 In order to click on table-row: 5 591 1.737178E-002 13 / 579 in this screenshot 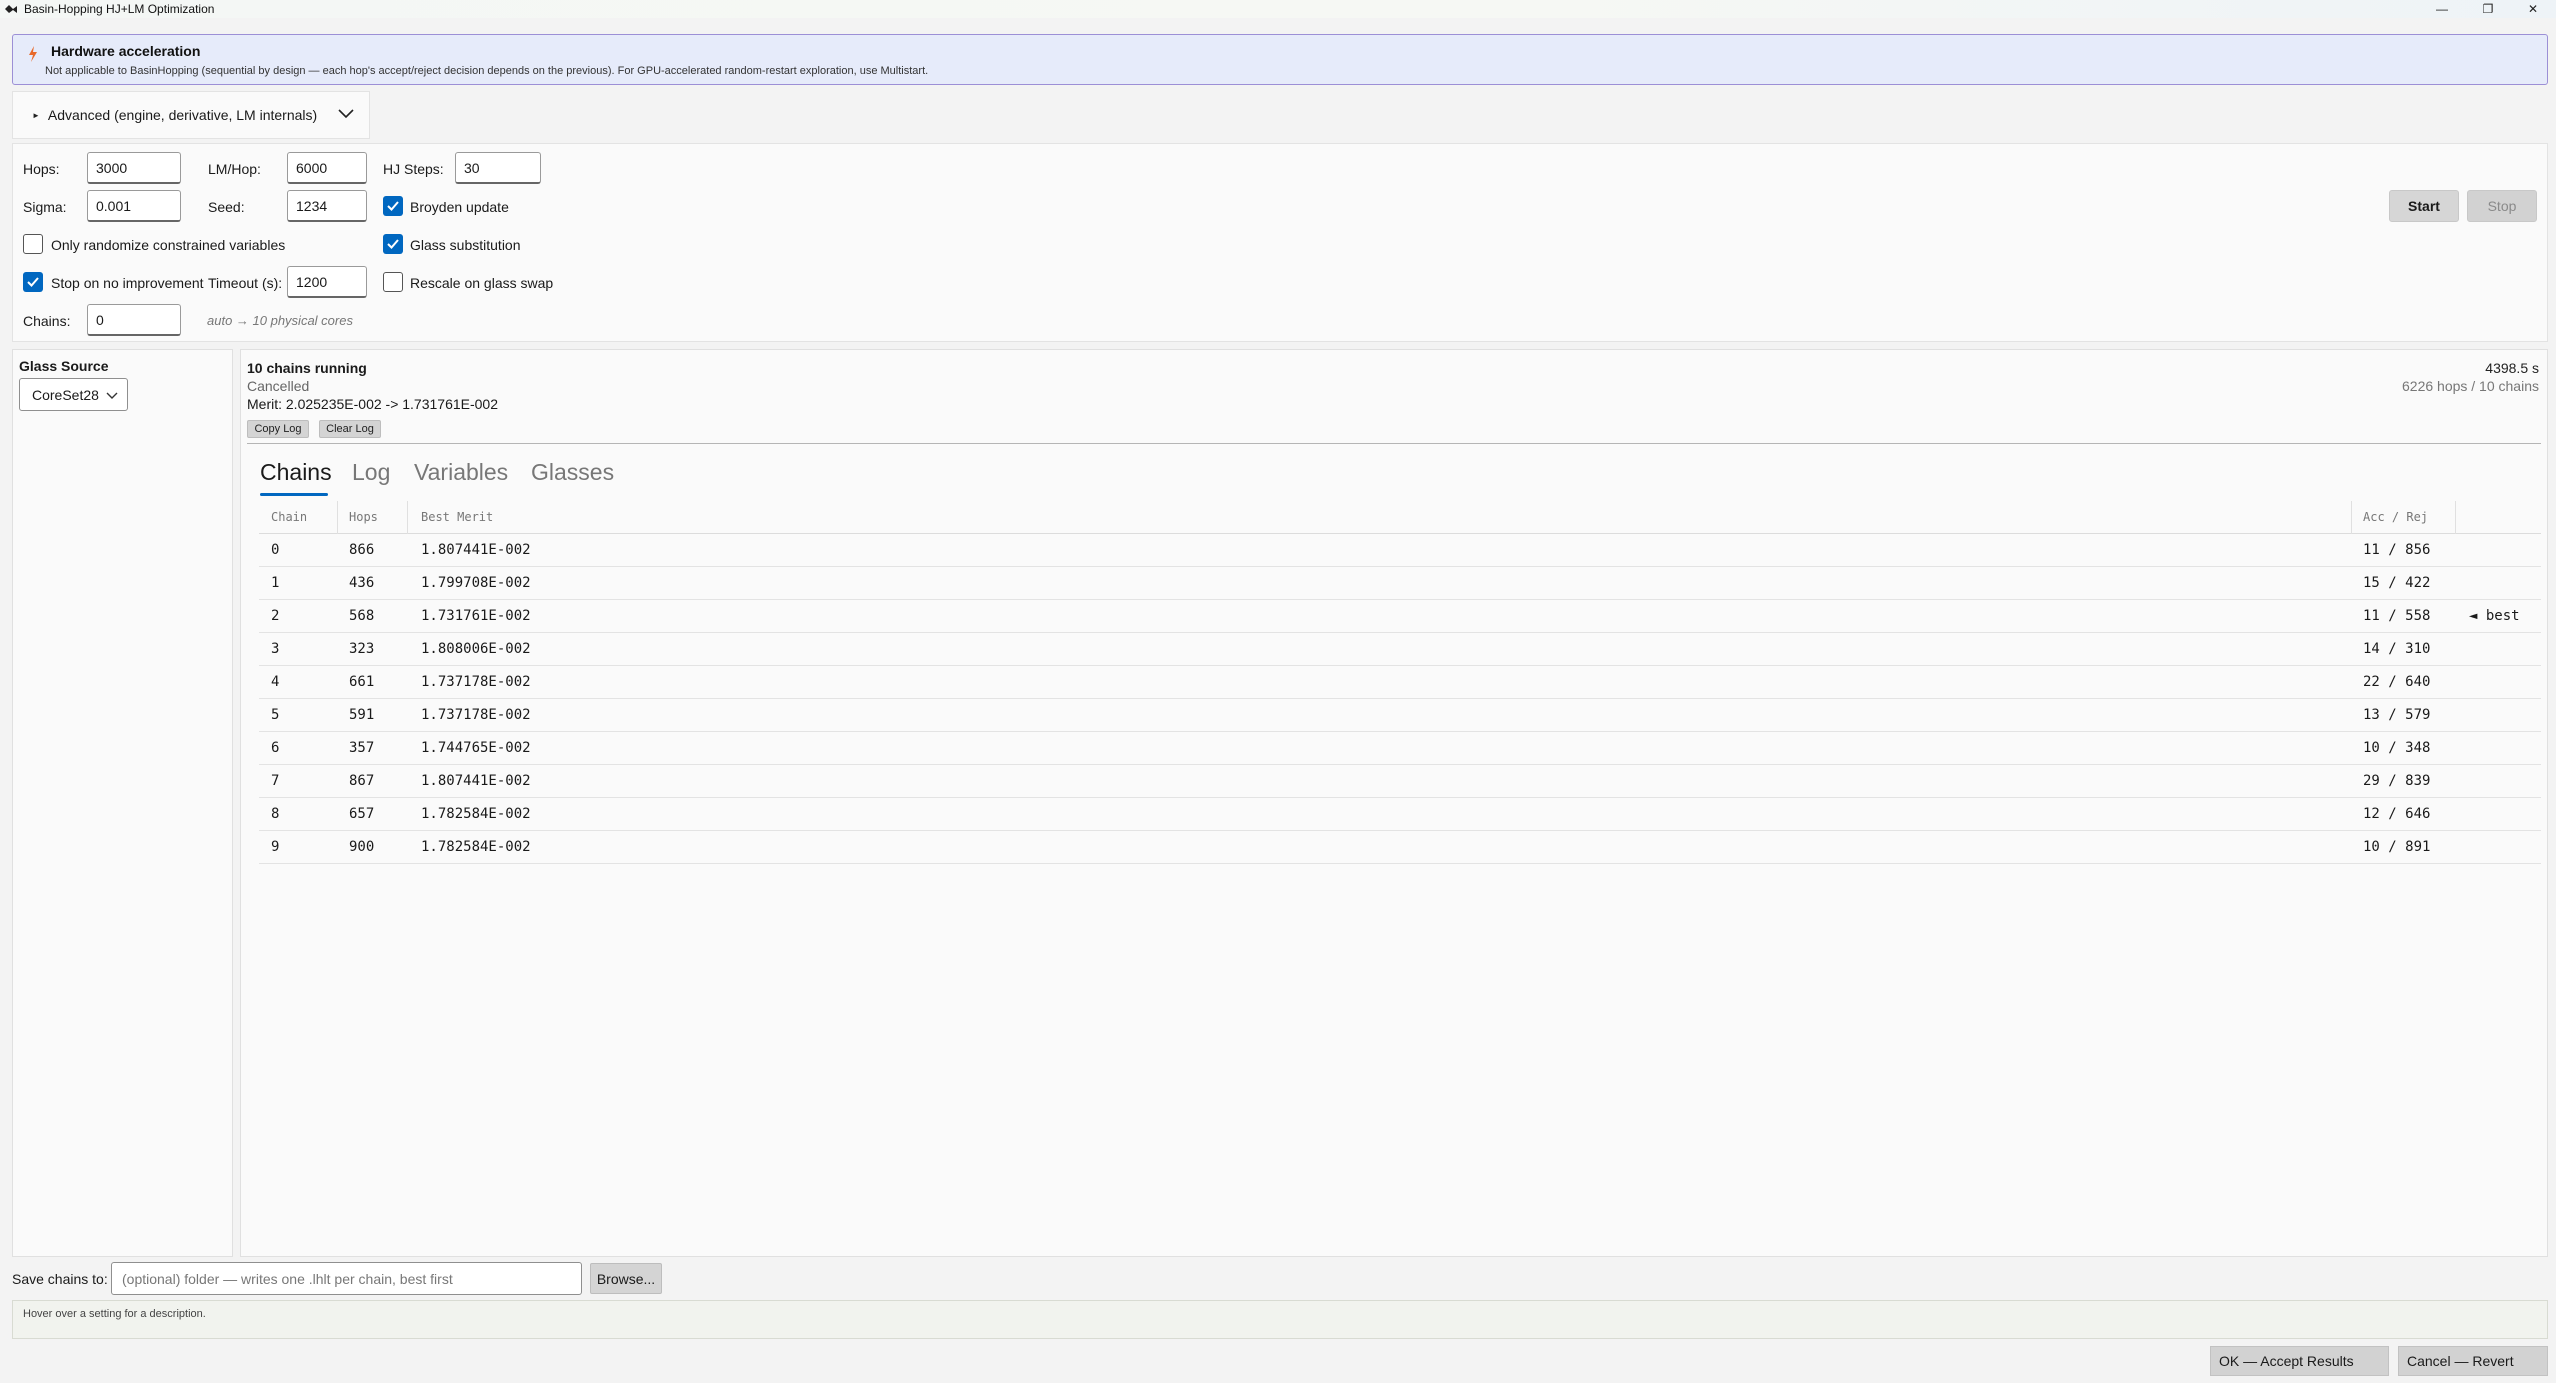, I will do `click(1400, 715)`.